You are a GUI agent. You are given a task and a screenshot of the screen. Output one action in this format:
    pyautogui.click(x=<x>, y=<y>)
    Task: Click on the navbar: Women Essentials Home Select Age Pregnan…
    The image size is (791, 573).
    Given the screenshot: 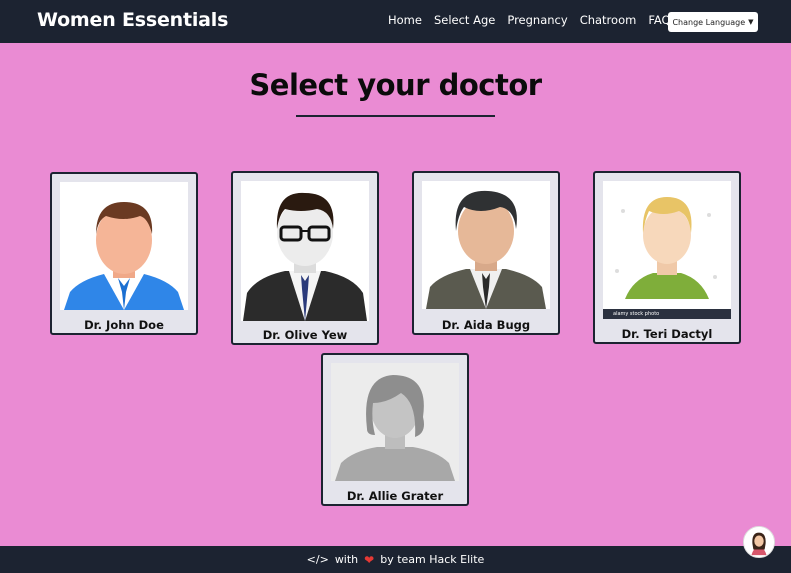 What is the action you would take?
    pyautogui.click(x=395, y=21)
    